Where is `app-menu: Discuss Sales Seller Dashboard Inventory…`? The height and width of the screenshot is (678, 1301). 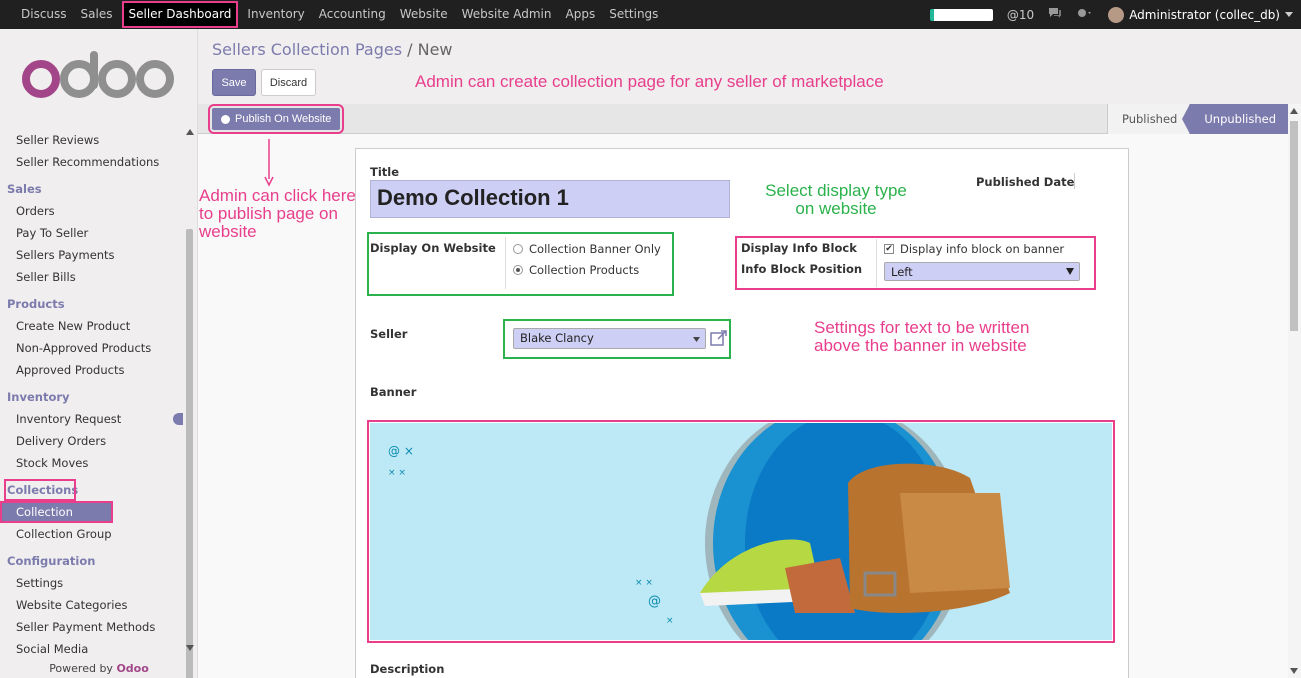 app-menu: Discuss Sales Seller Dashboard Inventory… is located at coordinates (339, 14).